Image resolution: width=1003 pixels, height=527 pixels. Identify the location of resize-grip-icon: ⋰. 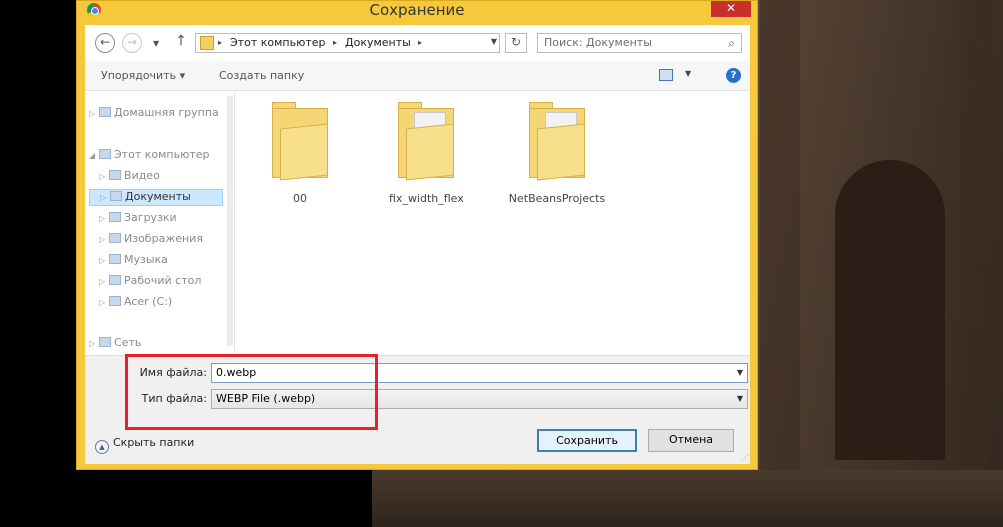
(745, 457).